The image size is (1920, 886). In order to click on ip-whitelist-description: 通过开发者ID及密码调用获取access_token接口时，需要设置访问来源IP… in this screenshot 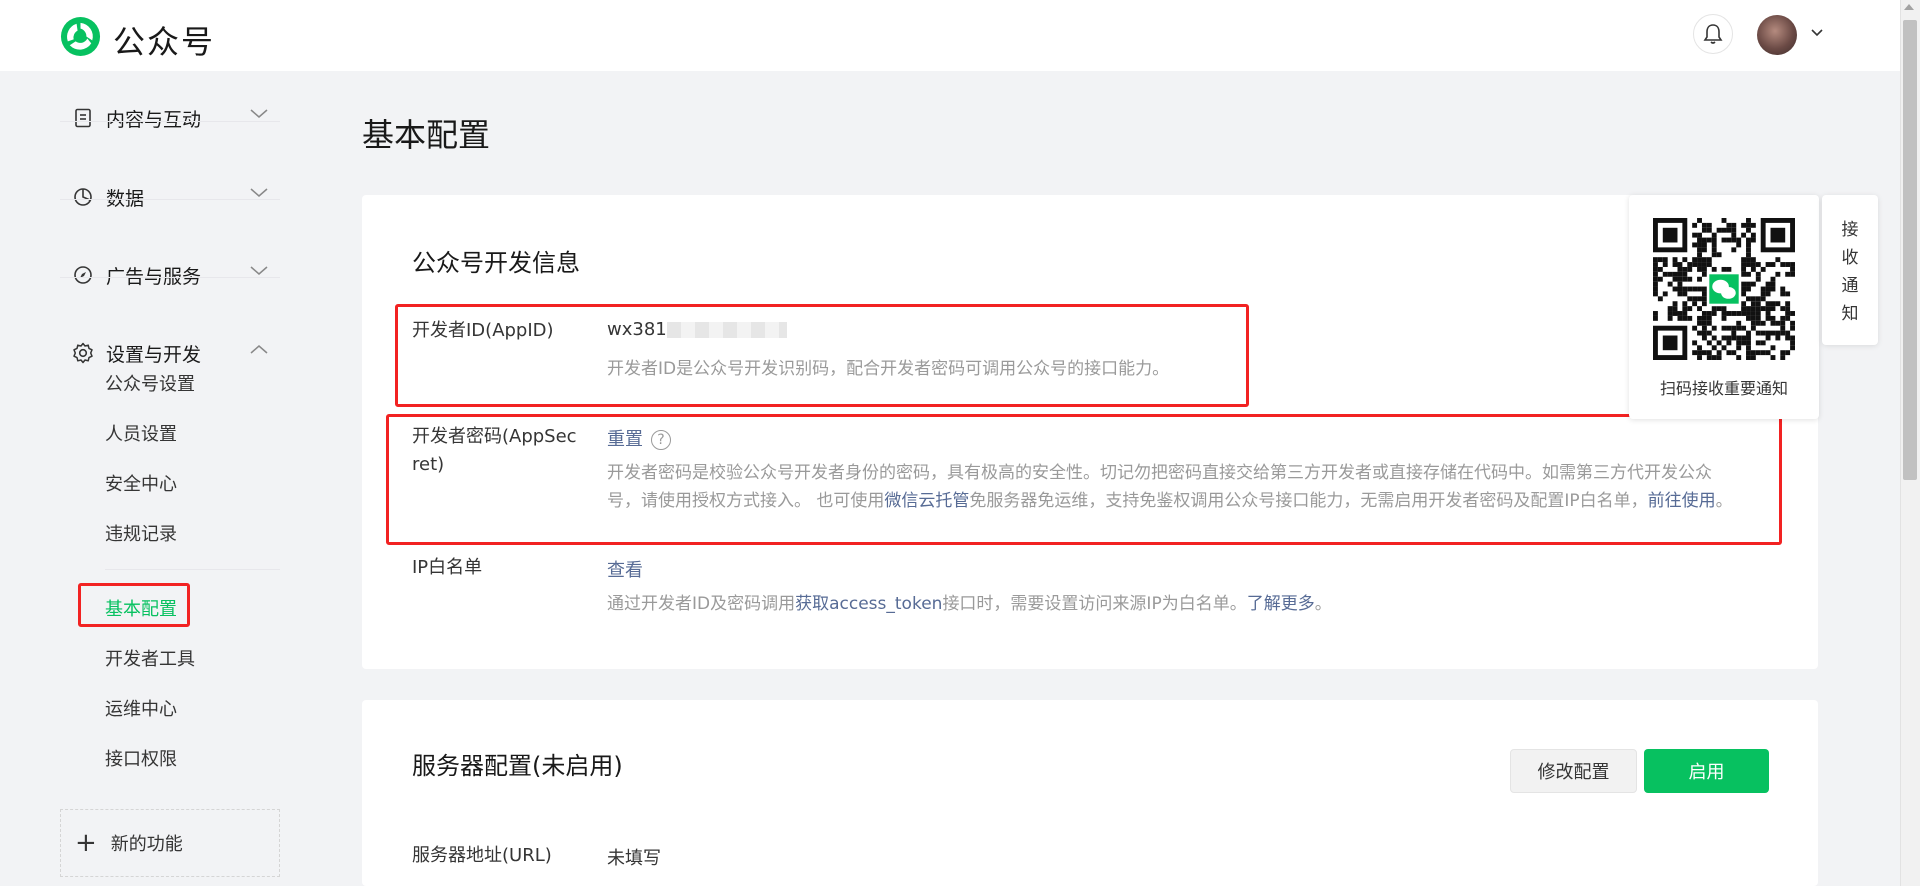, I will do `click(969, 604)`.